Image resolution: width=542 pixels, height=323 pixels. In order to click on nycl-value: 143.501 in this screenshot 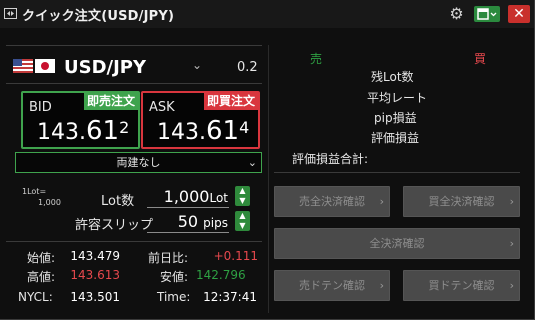, I will do `click(95, 297)`.